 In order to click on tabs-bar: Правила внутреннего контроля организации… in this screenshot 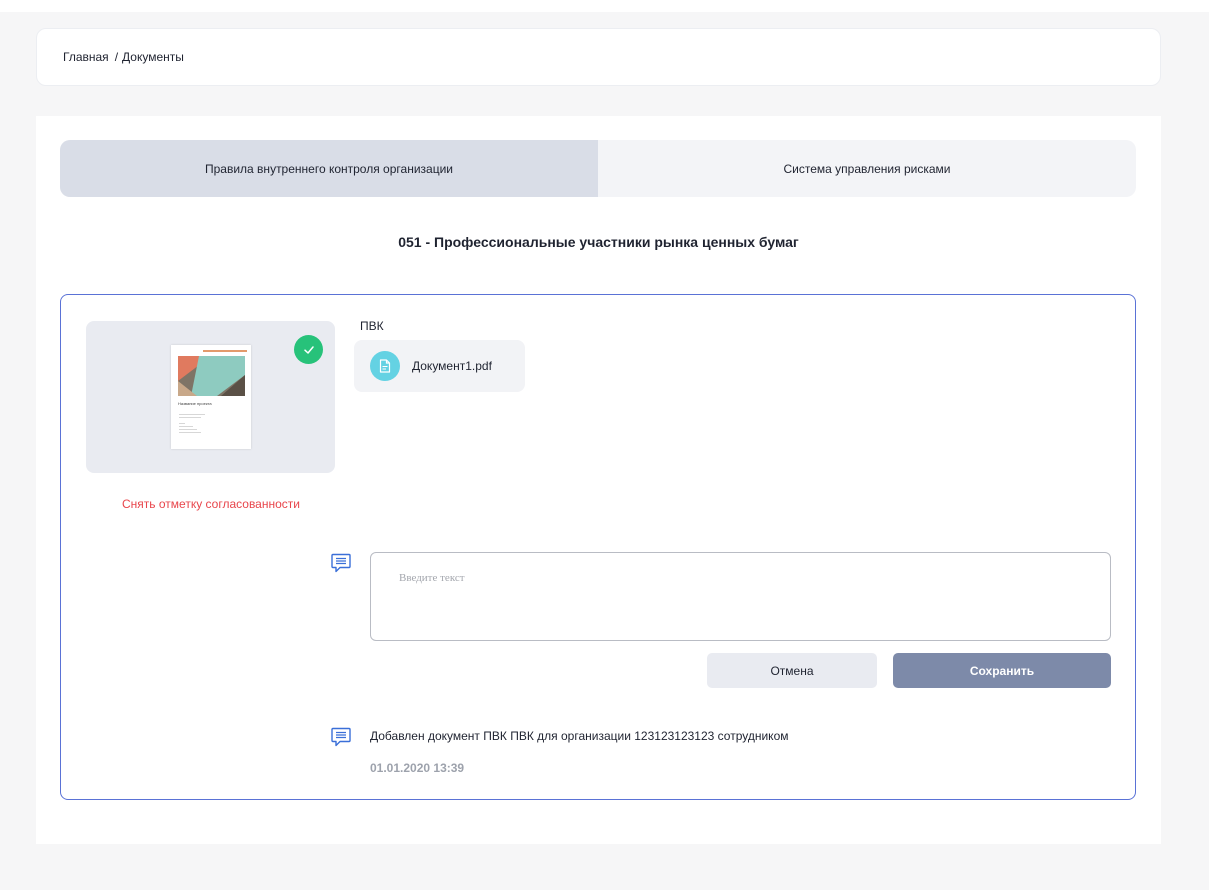, I will do `click(598, 168)`.